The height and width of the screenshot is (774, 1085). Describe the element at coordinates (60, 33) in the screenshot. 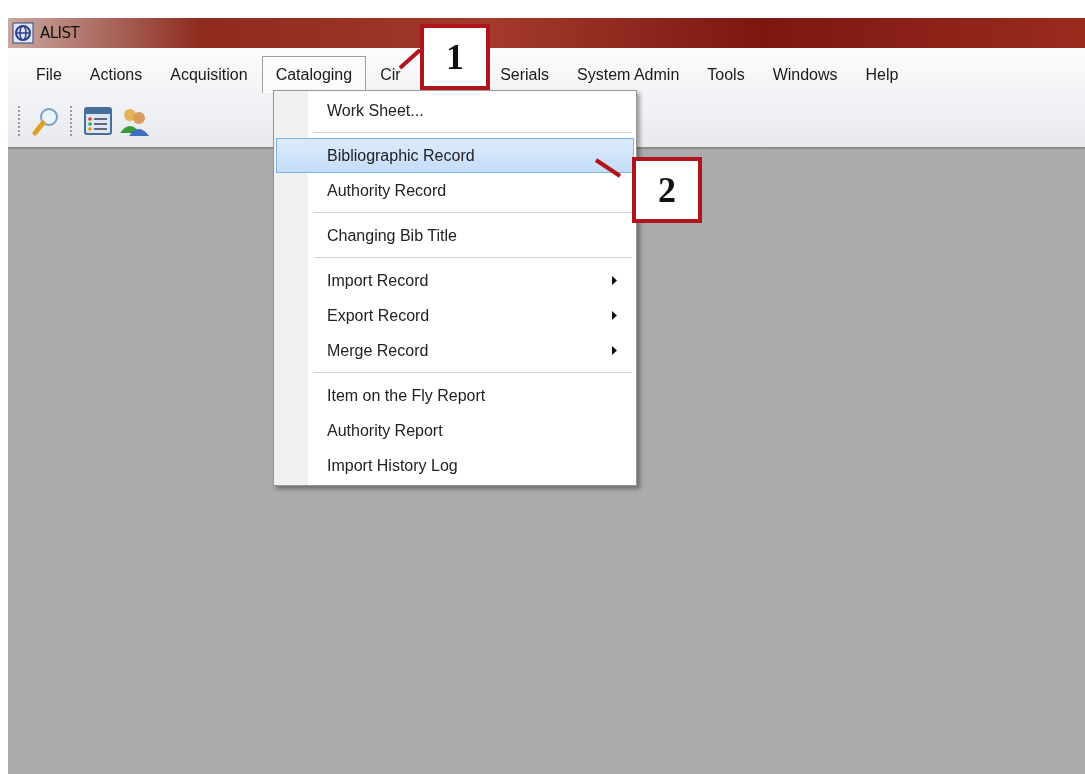

I see `window-title: ALIST` at that location.